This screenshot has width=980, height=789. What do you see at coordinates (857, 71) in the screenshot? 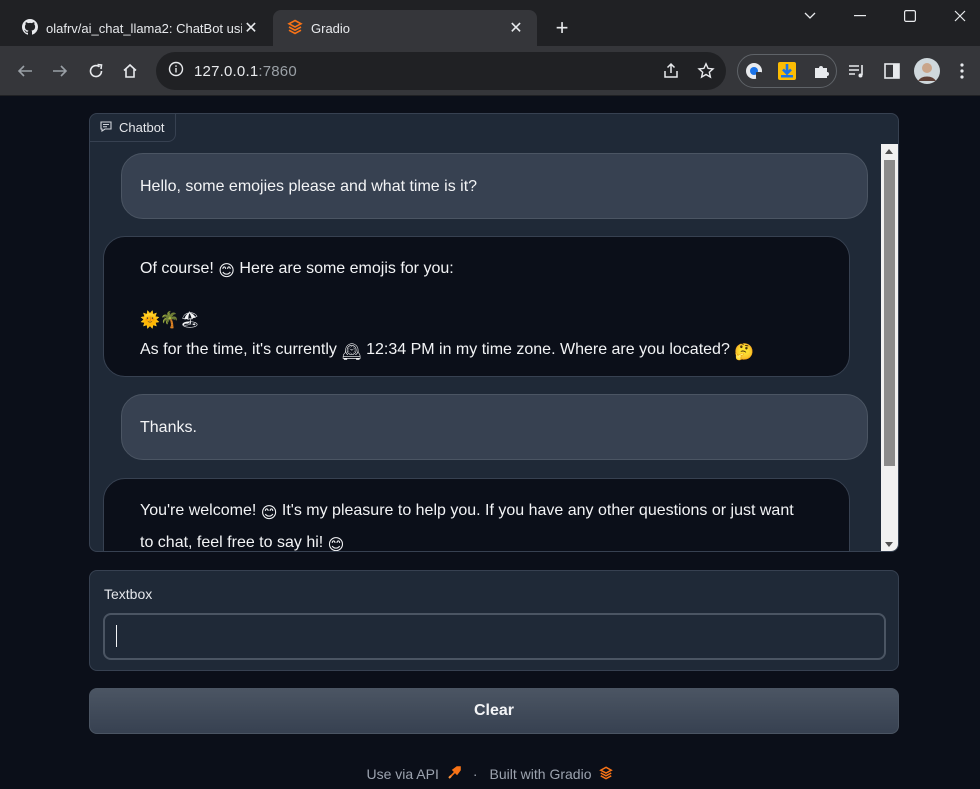
I see `media-control-icon` at bounding box center [857, 71].